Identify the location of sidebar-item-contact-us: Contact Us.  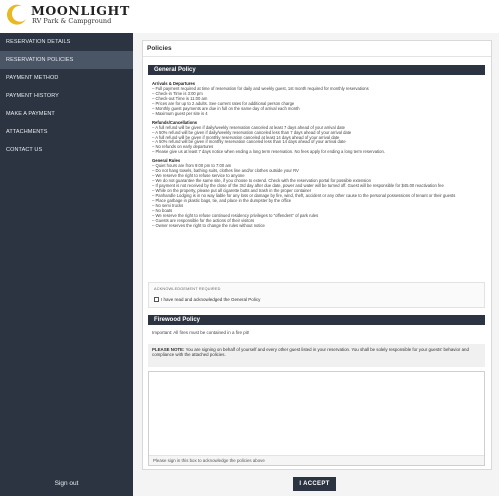
(66, 150).